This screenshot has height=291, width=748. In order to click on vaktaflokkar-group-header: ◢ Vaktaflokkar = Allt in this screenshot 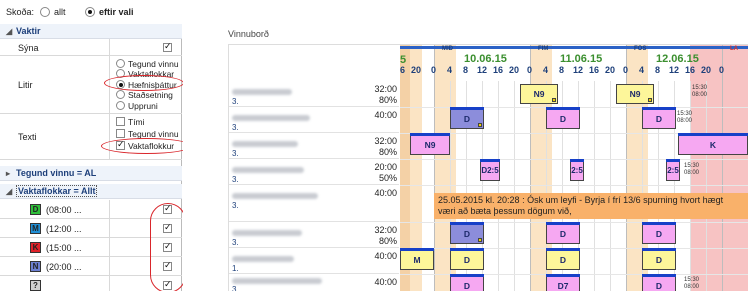, I will do `click(91, 191)`.